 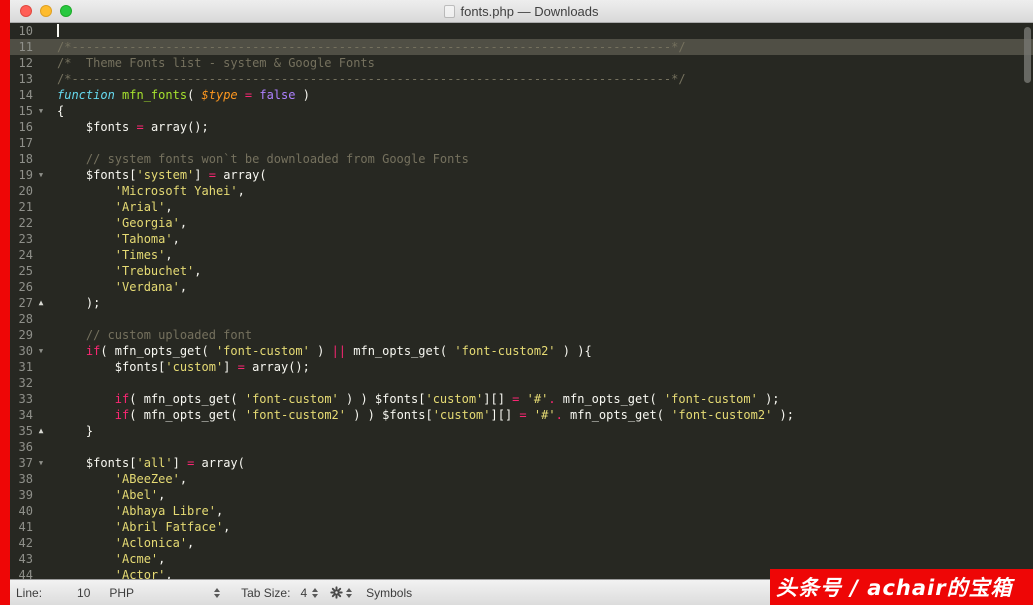 I want to click on line-label: Line:, so click(x=29, y=592).